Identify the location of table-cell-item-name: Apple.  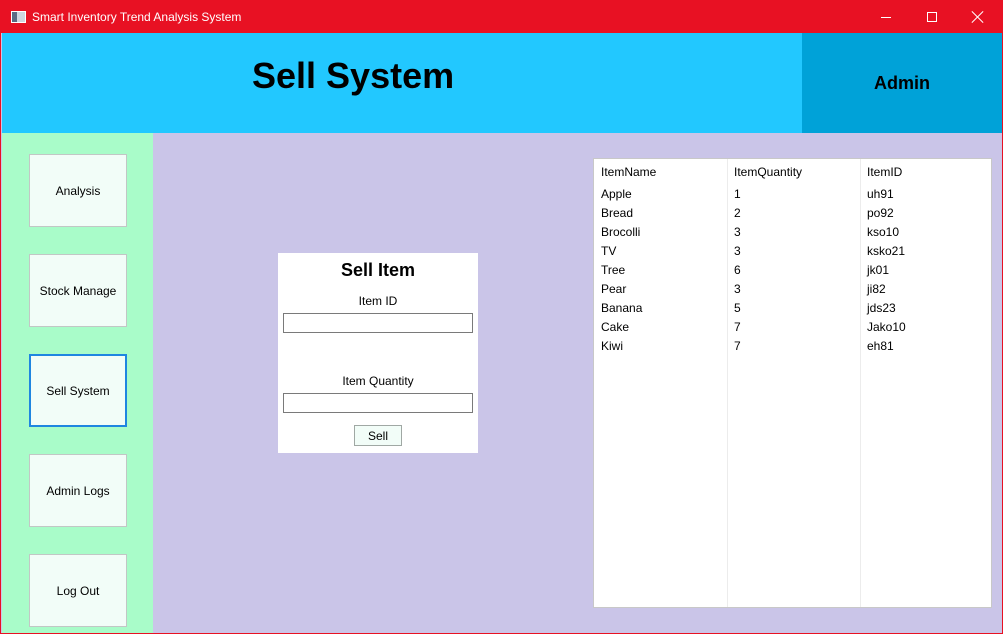
(616, 194).